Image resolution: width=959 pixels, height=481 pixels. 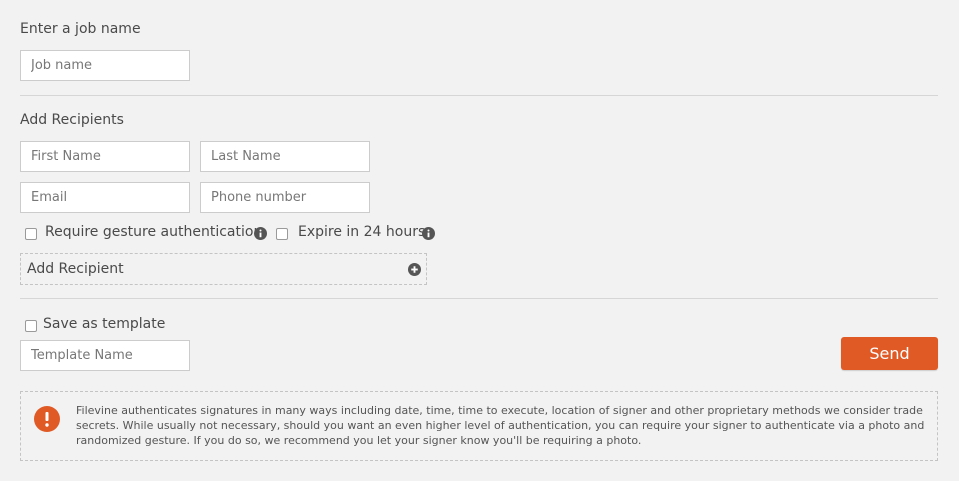 What do you see at coordinates (361, 232) in the screenshot?
I see `expire-24-hours-label: Expire in 24 hours` at bounding box center [361, 232].